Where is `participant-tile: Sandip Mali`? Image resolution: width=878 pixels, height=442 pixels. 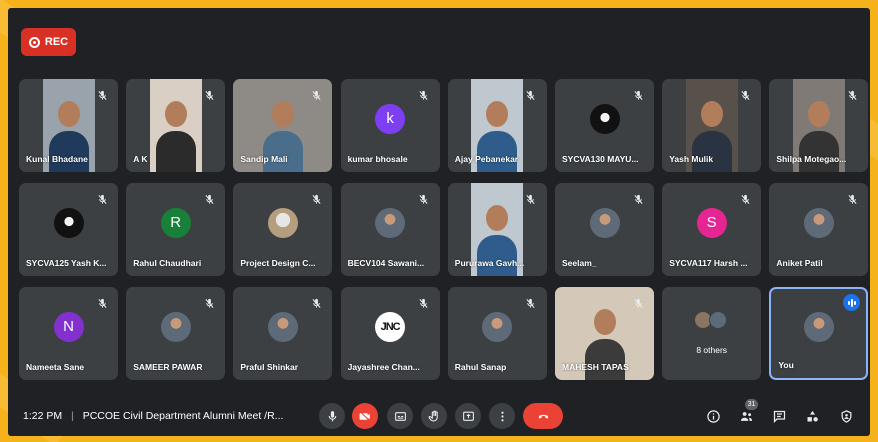 participant-tile: Sandip Mali is located at coordinates (283, 125).